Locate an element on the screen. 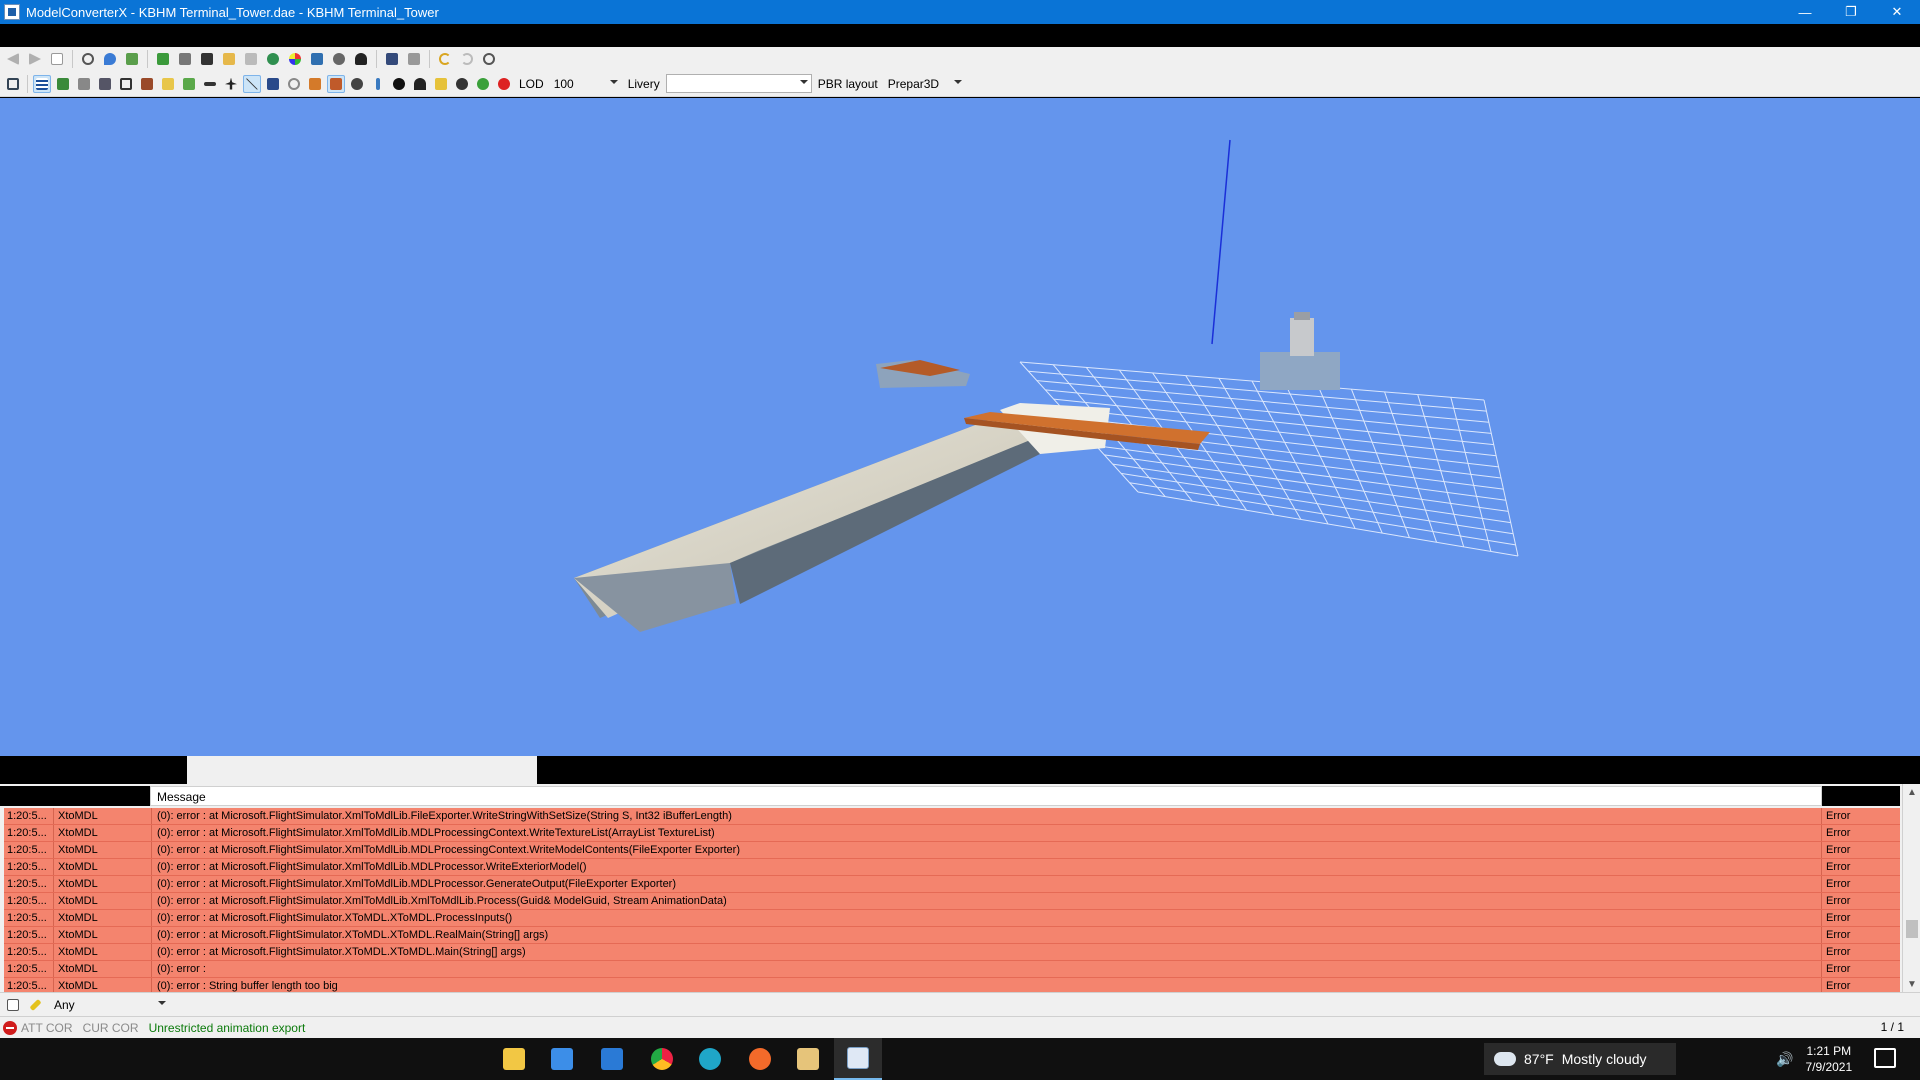 The width and height of the screenshot is (1920, 1080). redo-icon is located at coordinates (467, 59).